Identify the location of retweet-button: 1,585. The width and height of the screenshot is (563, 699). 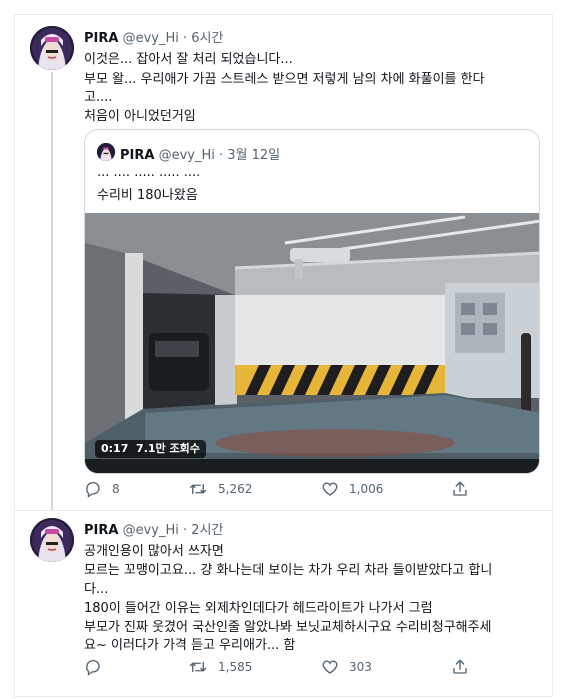
(220, 667).